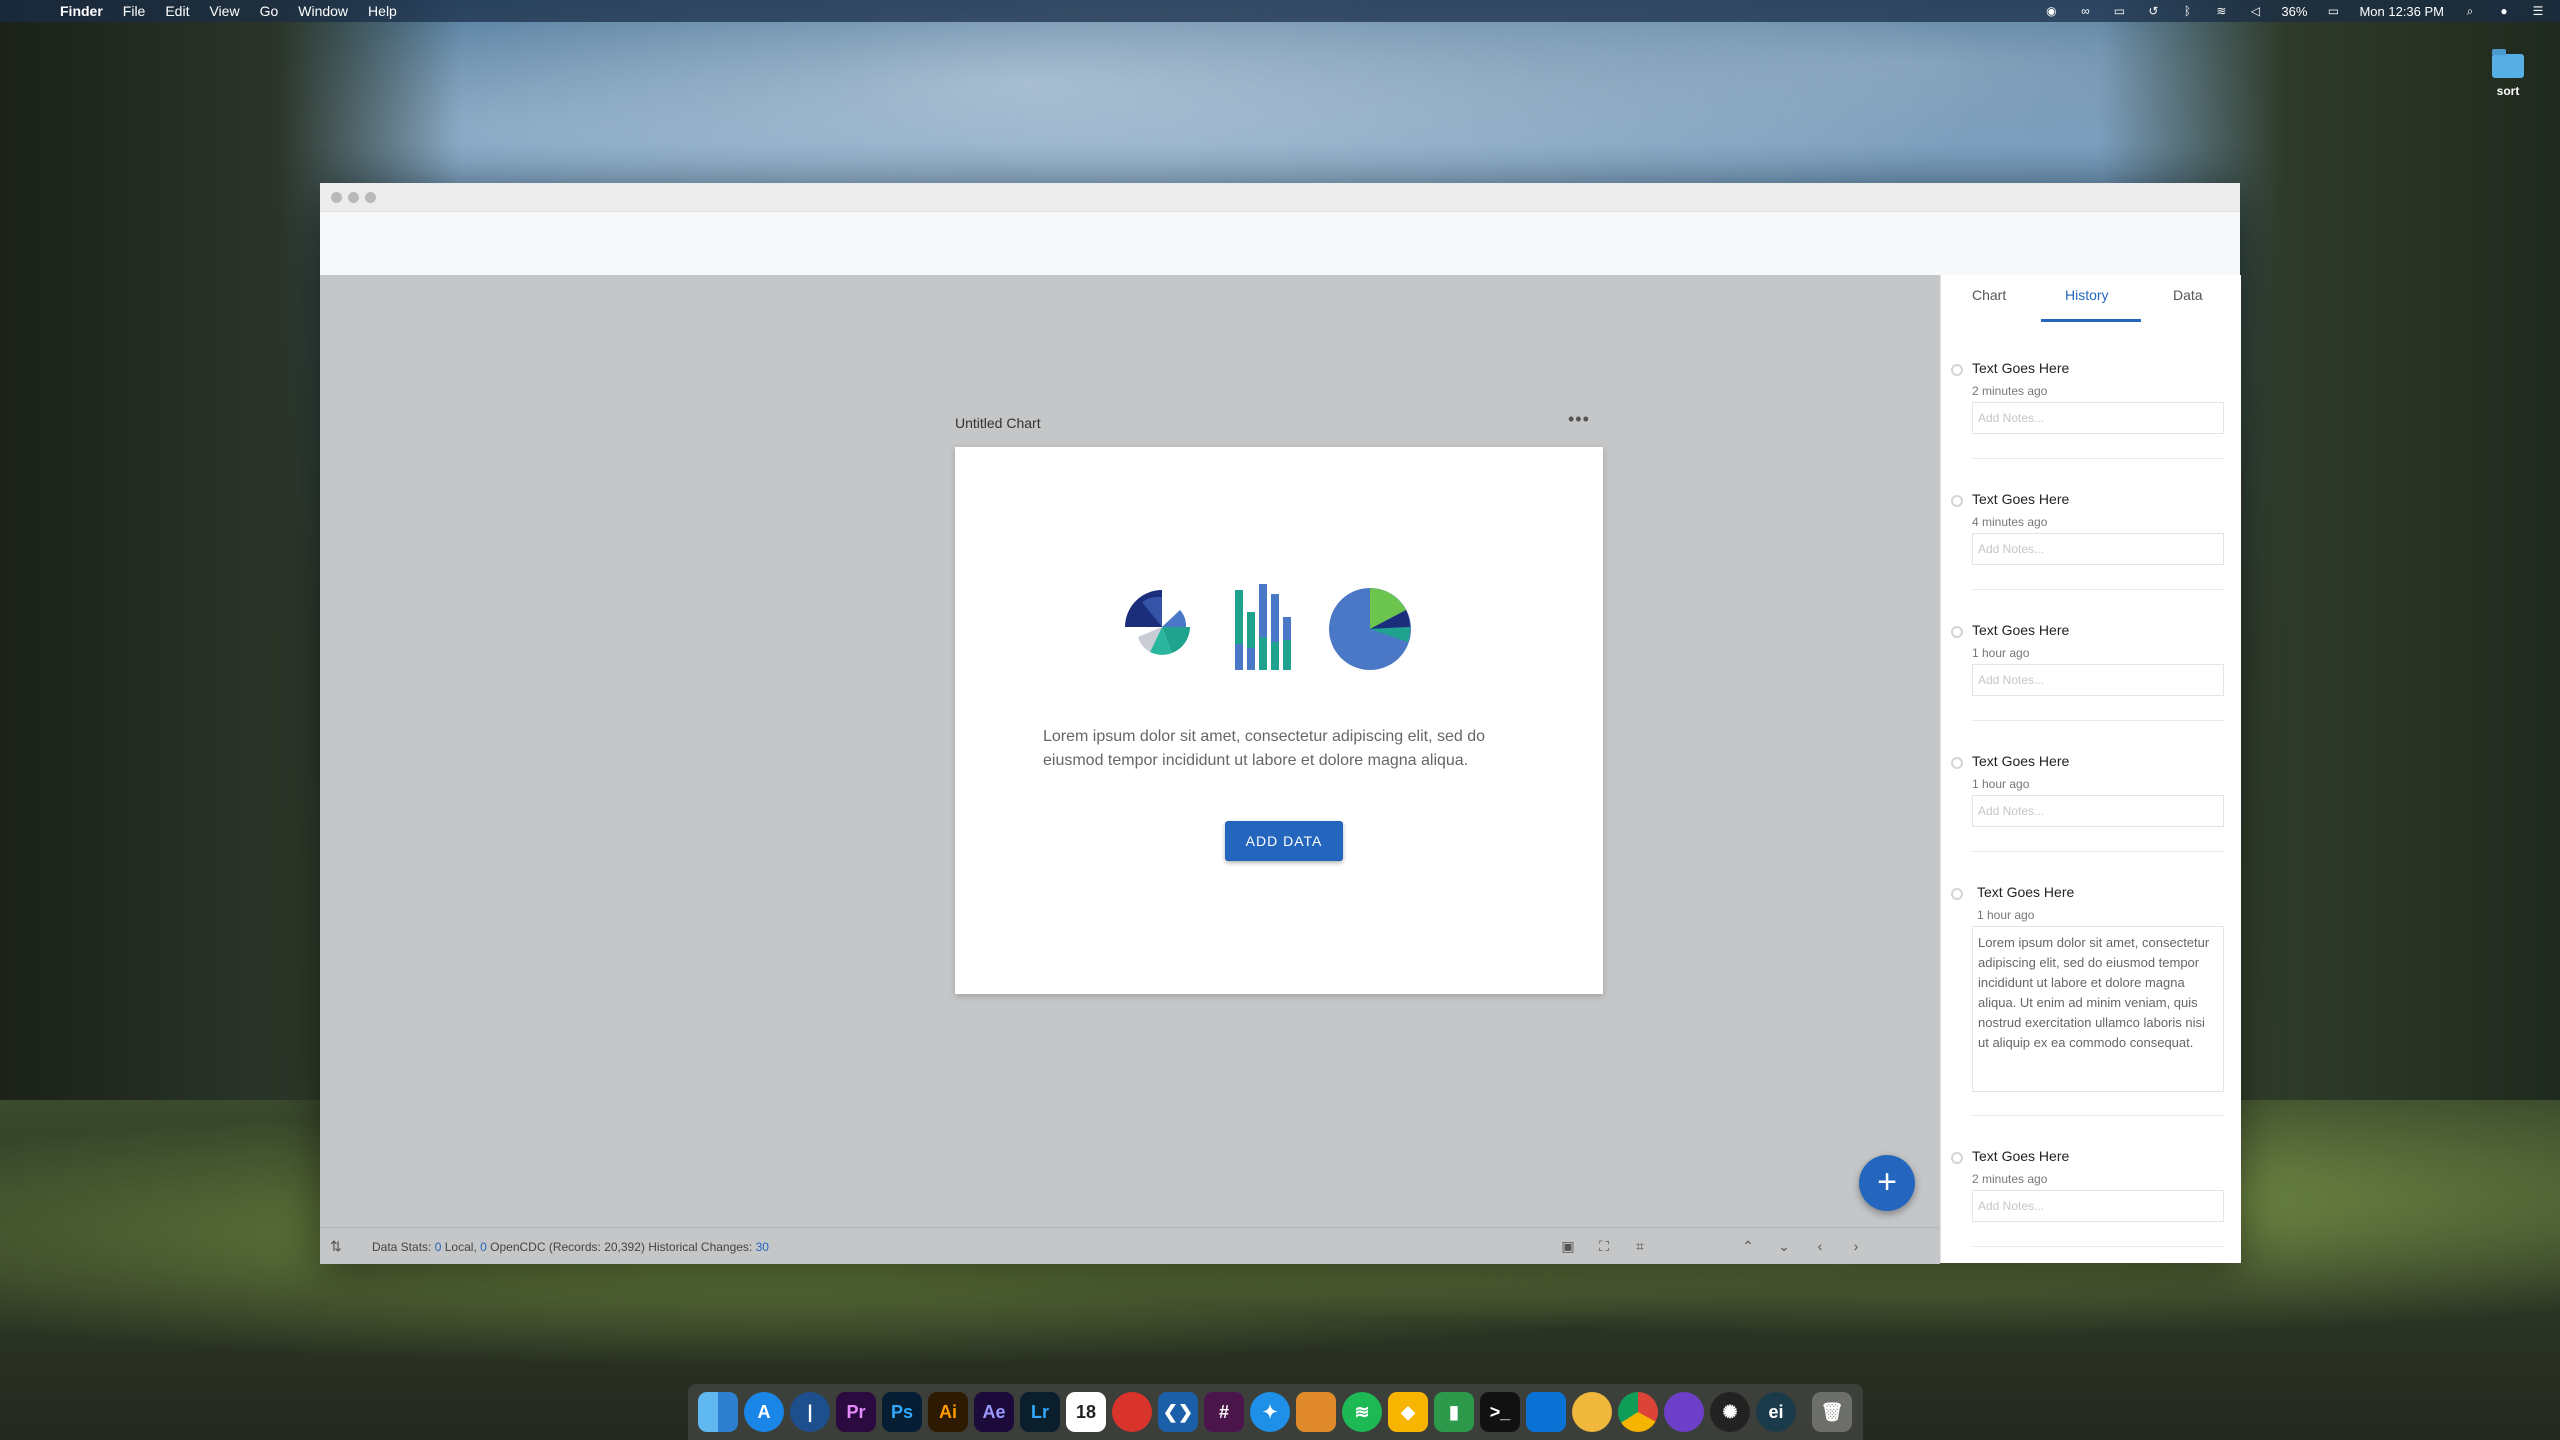  What do you see at coordinates (1270, 1412) in the screenshot?
I see `safari-icon: ✦` at bounding box center [1270, 1412].